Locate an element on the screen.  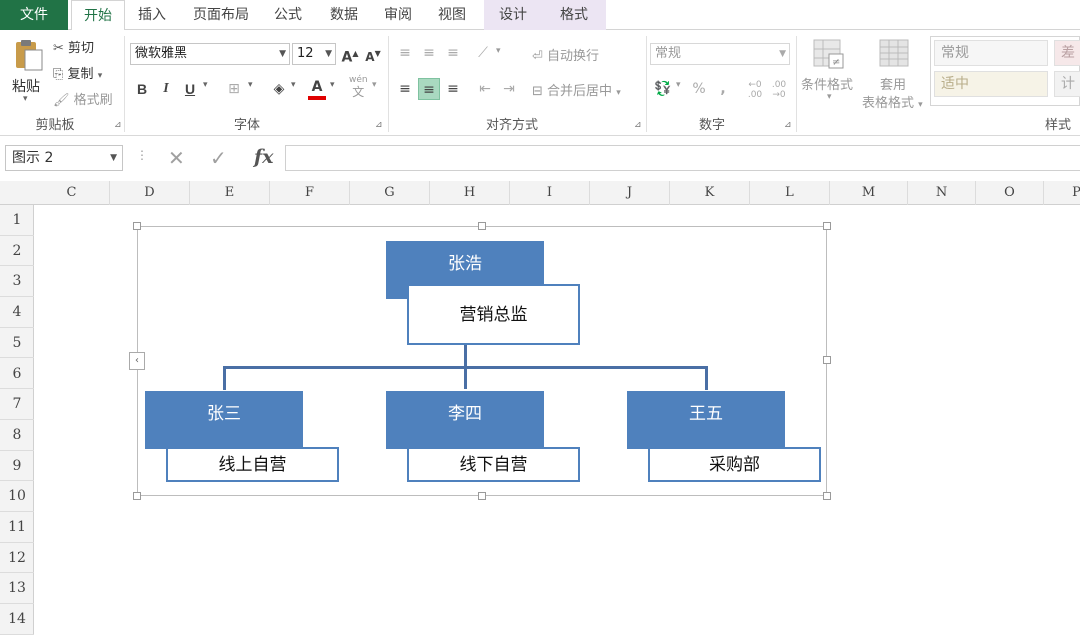
row-header: 6 is located at coordinates (17, 374).